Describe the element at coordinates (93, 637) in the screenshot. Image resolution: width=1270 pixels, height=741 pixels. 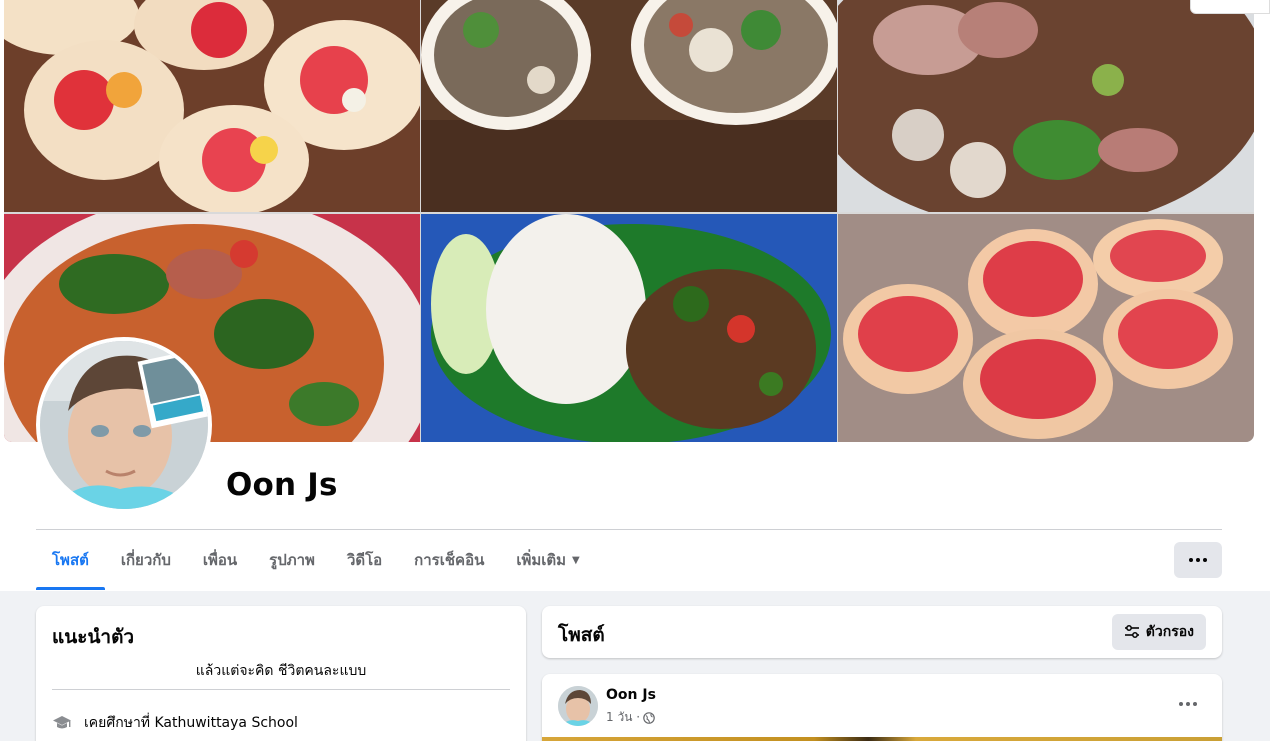
I see `intro-title: แนะนำตัว` at that location.